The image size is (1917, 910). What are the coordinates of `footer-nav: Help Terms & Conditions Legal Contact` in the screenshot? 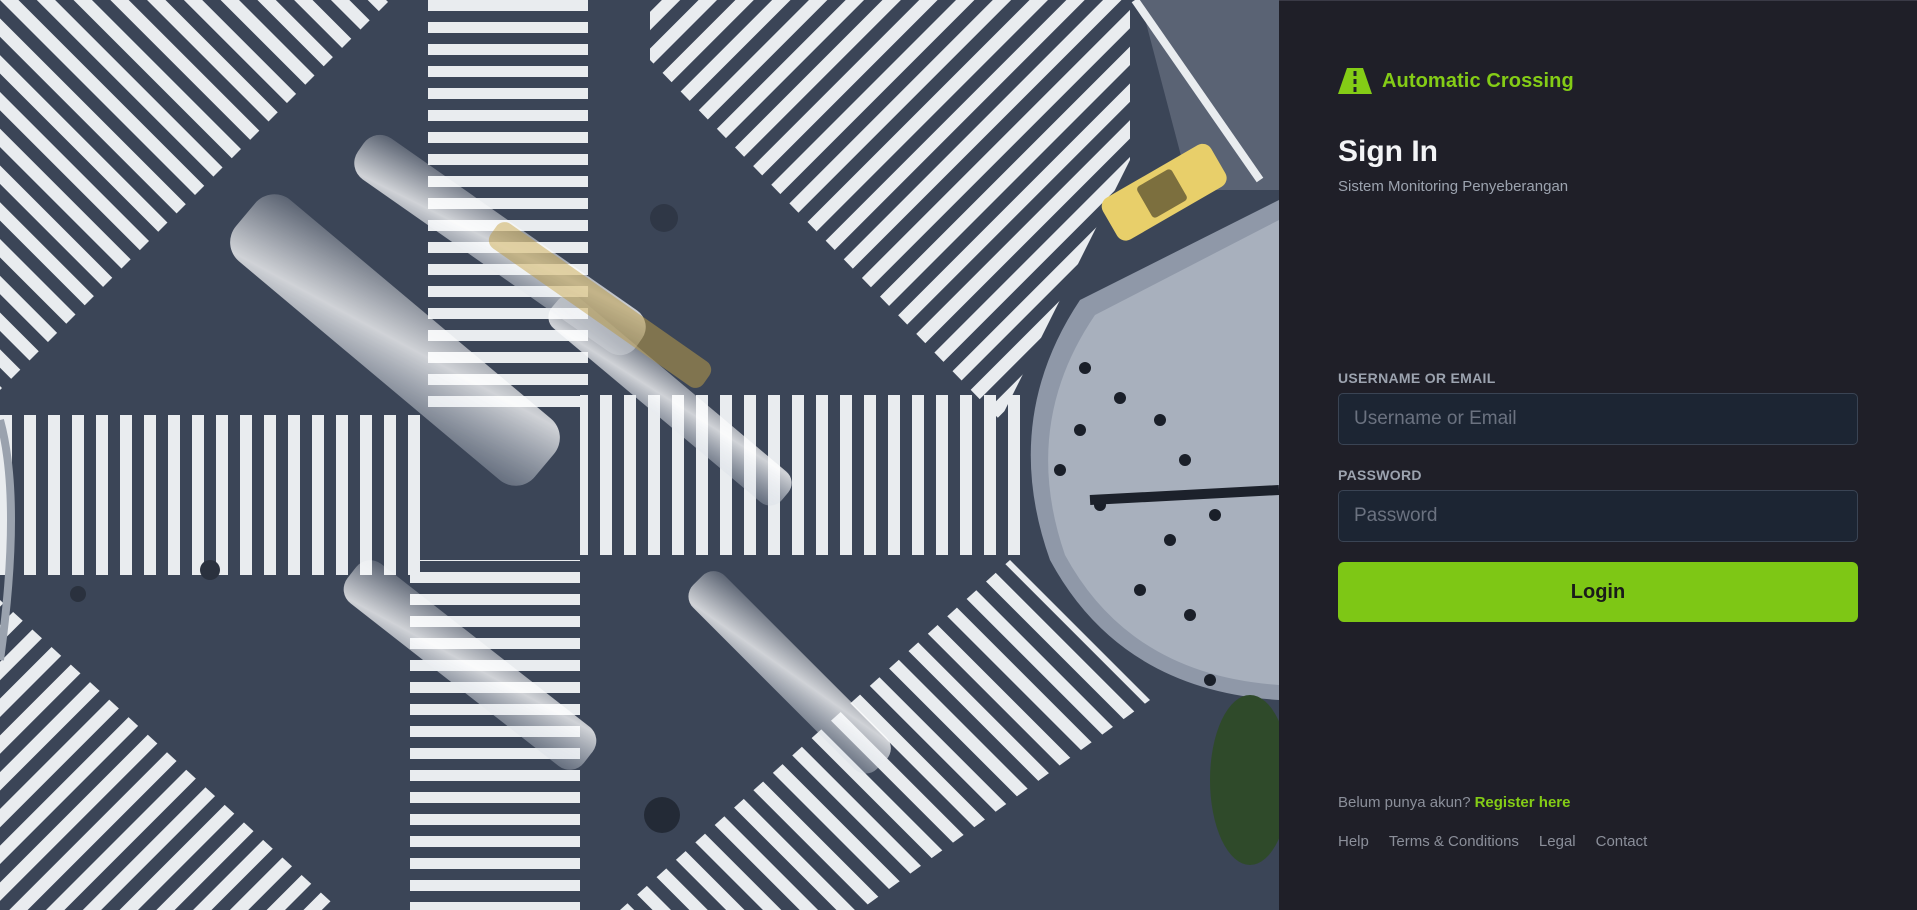 It's located at (1492, 841).